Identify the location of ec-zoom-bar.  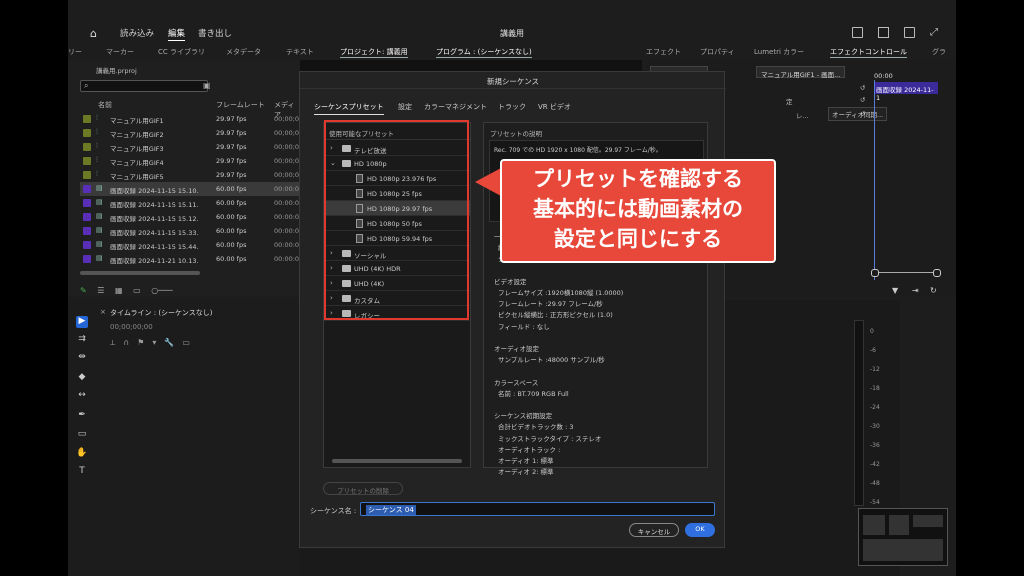
(906, 273).